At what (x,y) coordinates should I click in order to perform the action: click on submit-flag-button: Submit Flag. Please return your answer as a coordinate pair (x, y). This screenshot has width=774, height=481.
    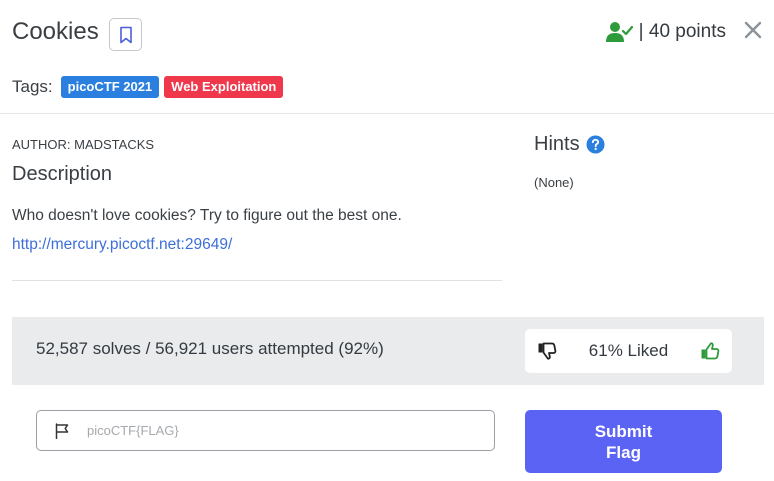
    Looking at the image, I should click on (623, 441).